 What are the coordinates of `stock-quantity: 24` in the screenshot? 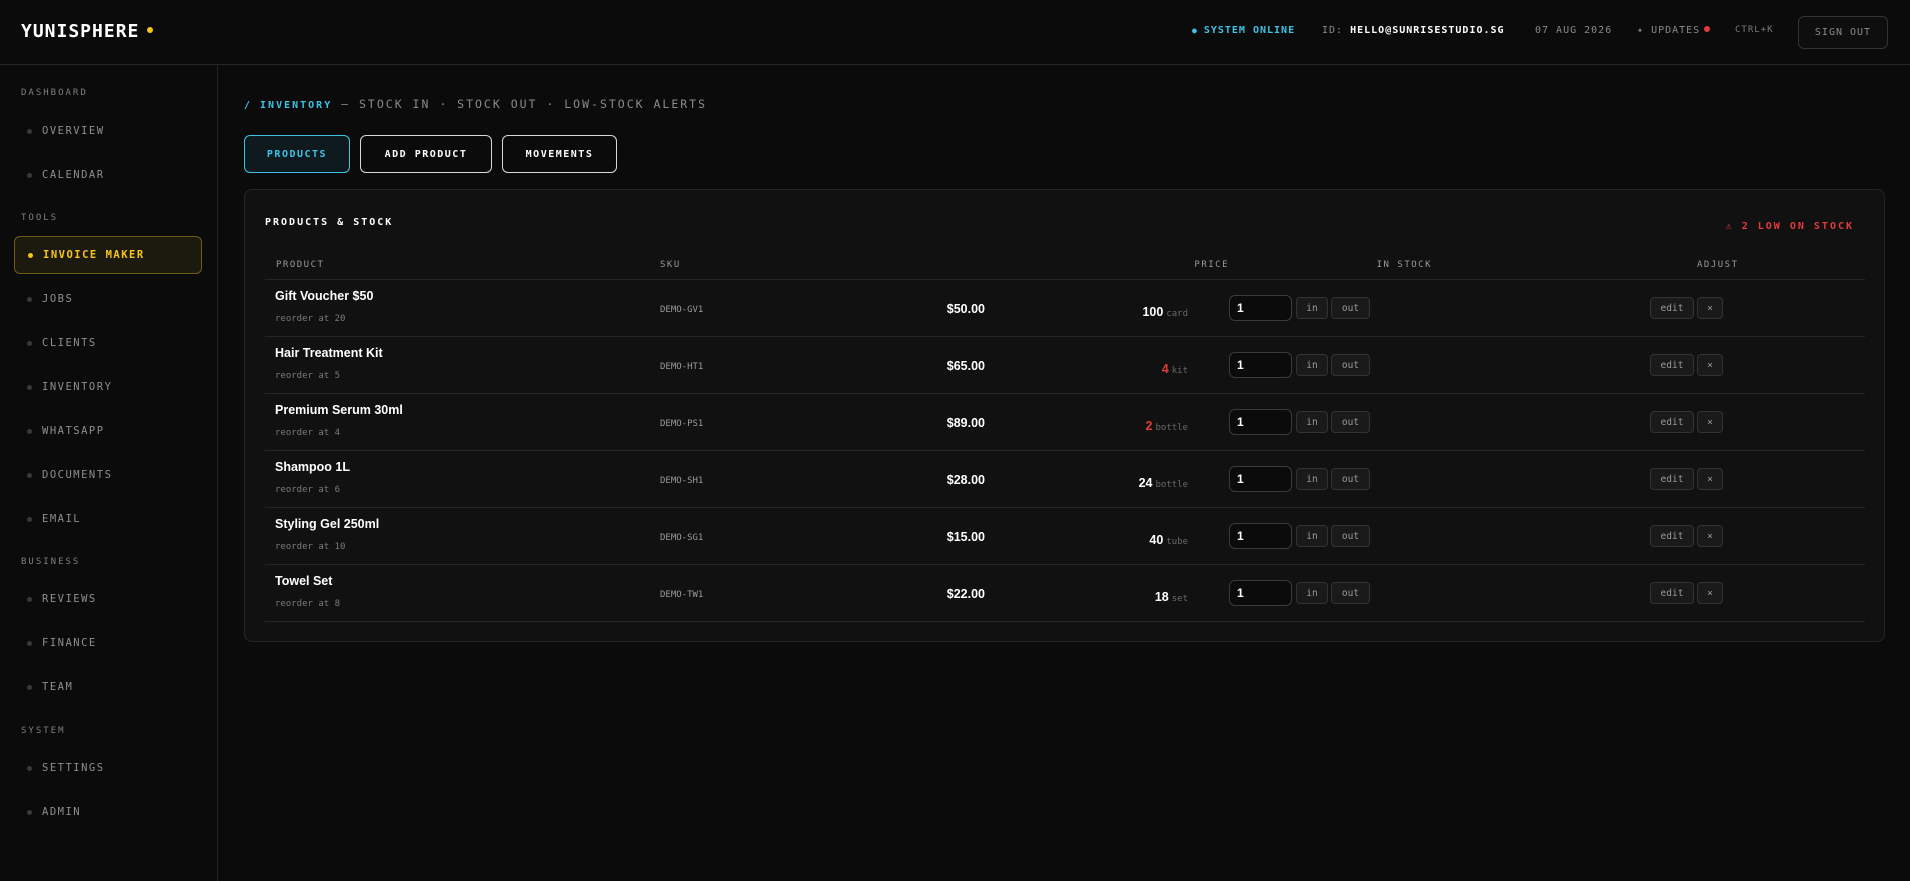 It's located at (1145, 483).